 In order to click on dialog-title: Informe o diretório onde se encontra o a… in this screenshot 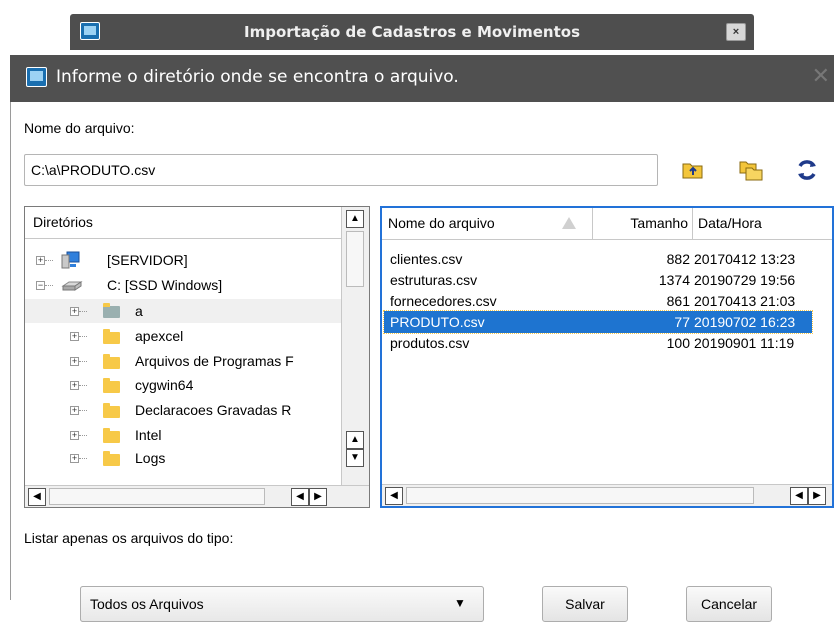, I will do `click(257, 77)`.